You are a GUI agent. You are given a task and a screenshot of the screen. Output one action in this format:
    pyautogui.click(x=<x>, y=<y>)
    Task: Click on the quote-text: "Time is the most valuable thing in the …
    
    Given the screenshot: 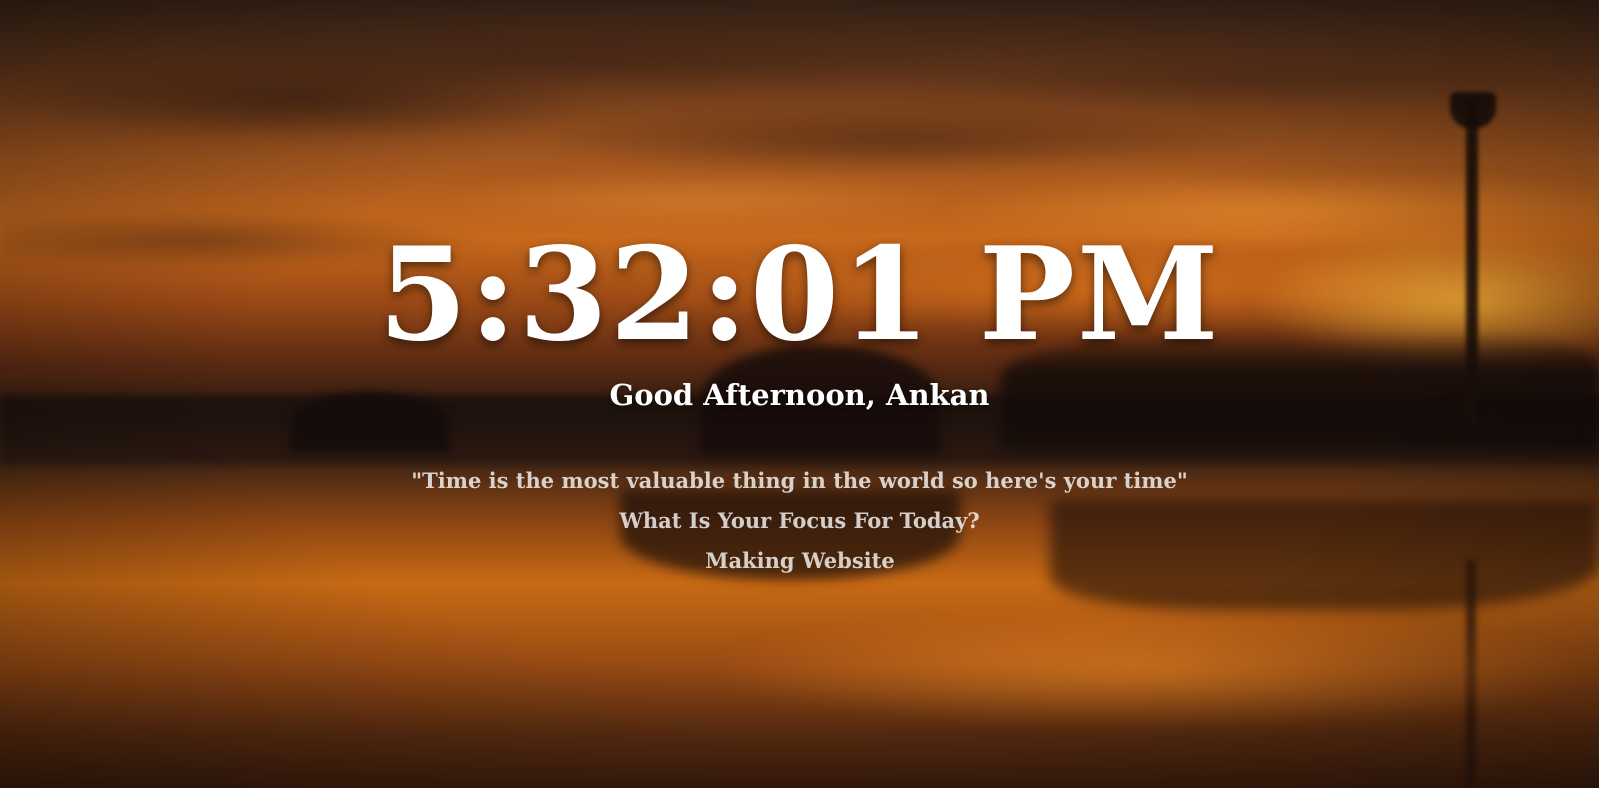 What is the action you would take?
    pyautogui.click(x=799, y=480)
    